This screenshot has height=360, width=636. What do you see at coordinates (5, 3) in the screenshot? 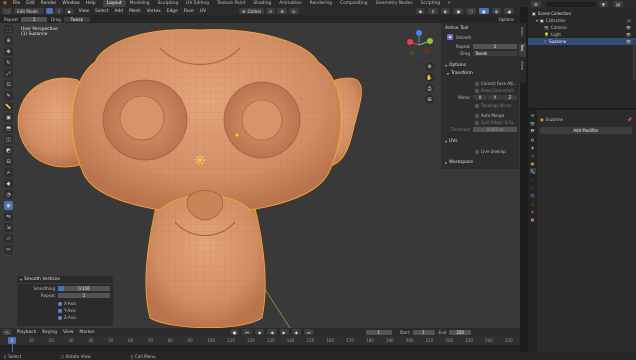
I see `blender-logo-icon: ◉` at bounding box center [5, 3].